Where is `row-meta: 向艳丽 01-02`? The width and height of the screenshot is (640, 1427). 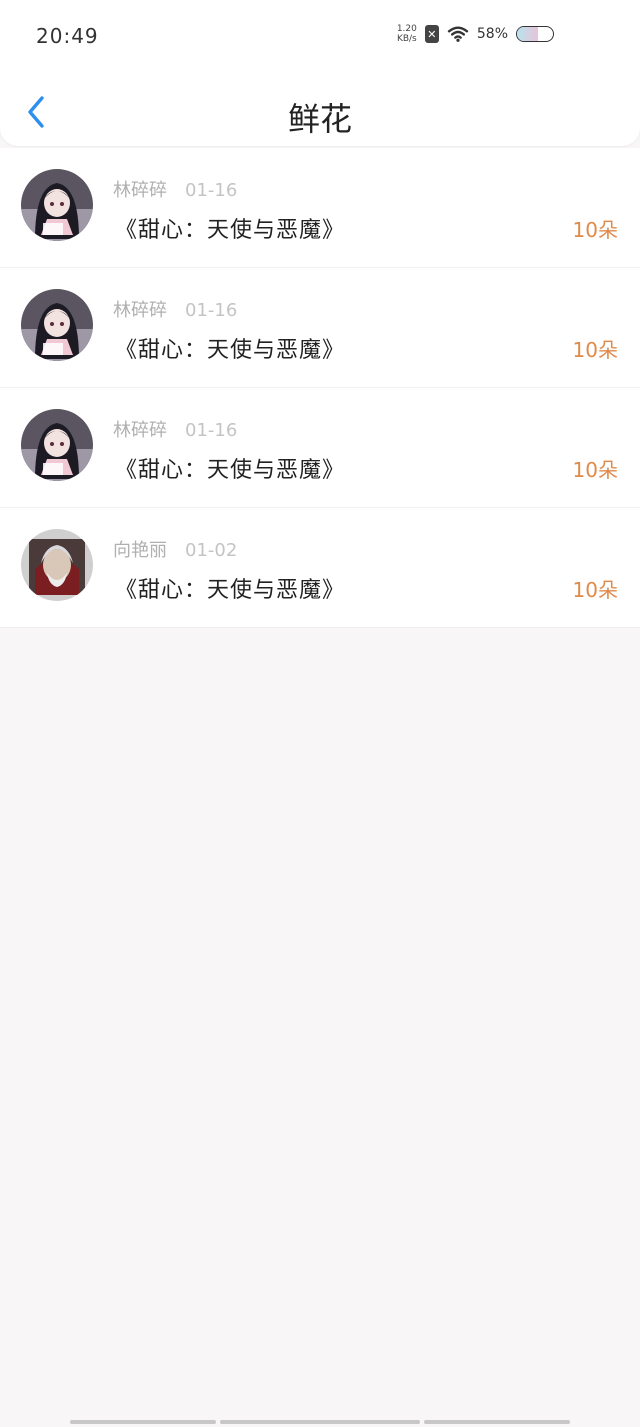 row-meta: 向艳丽 01-02 is located at coordinates (175, 549).